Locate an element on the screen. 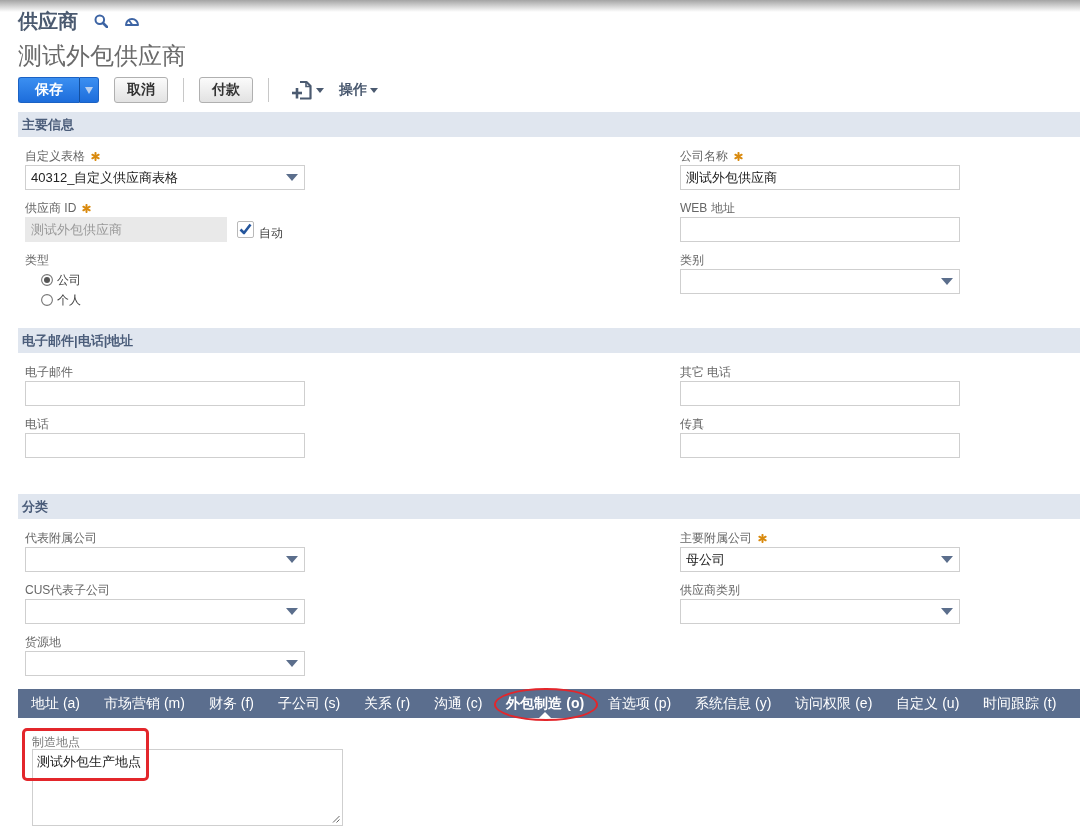 This screenshot has width=1080, height=831. subtab: 地址 (a) is located at coordinates (55, 703).